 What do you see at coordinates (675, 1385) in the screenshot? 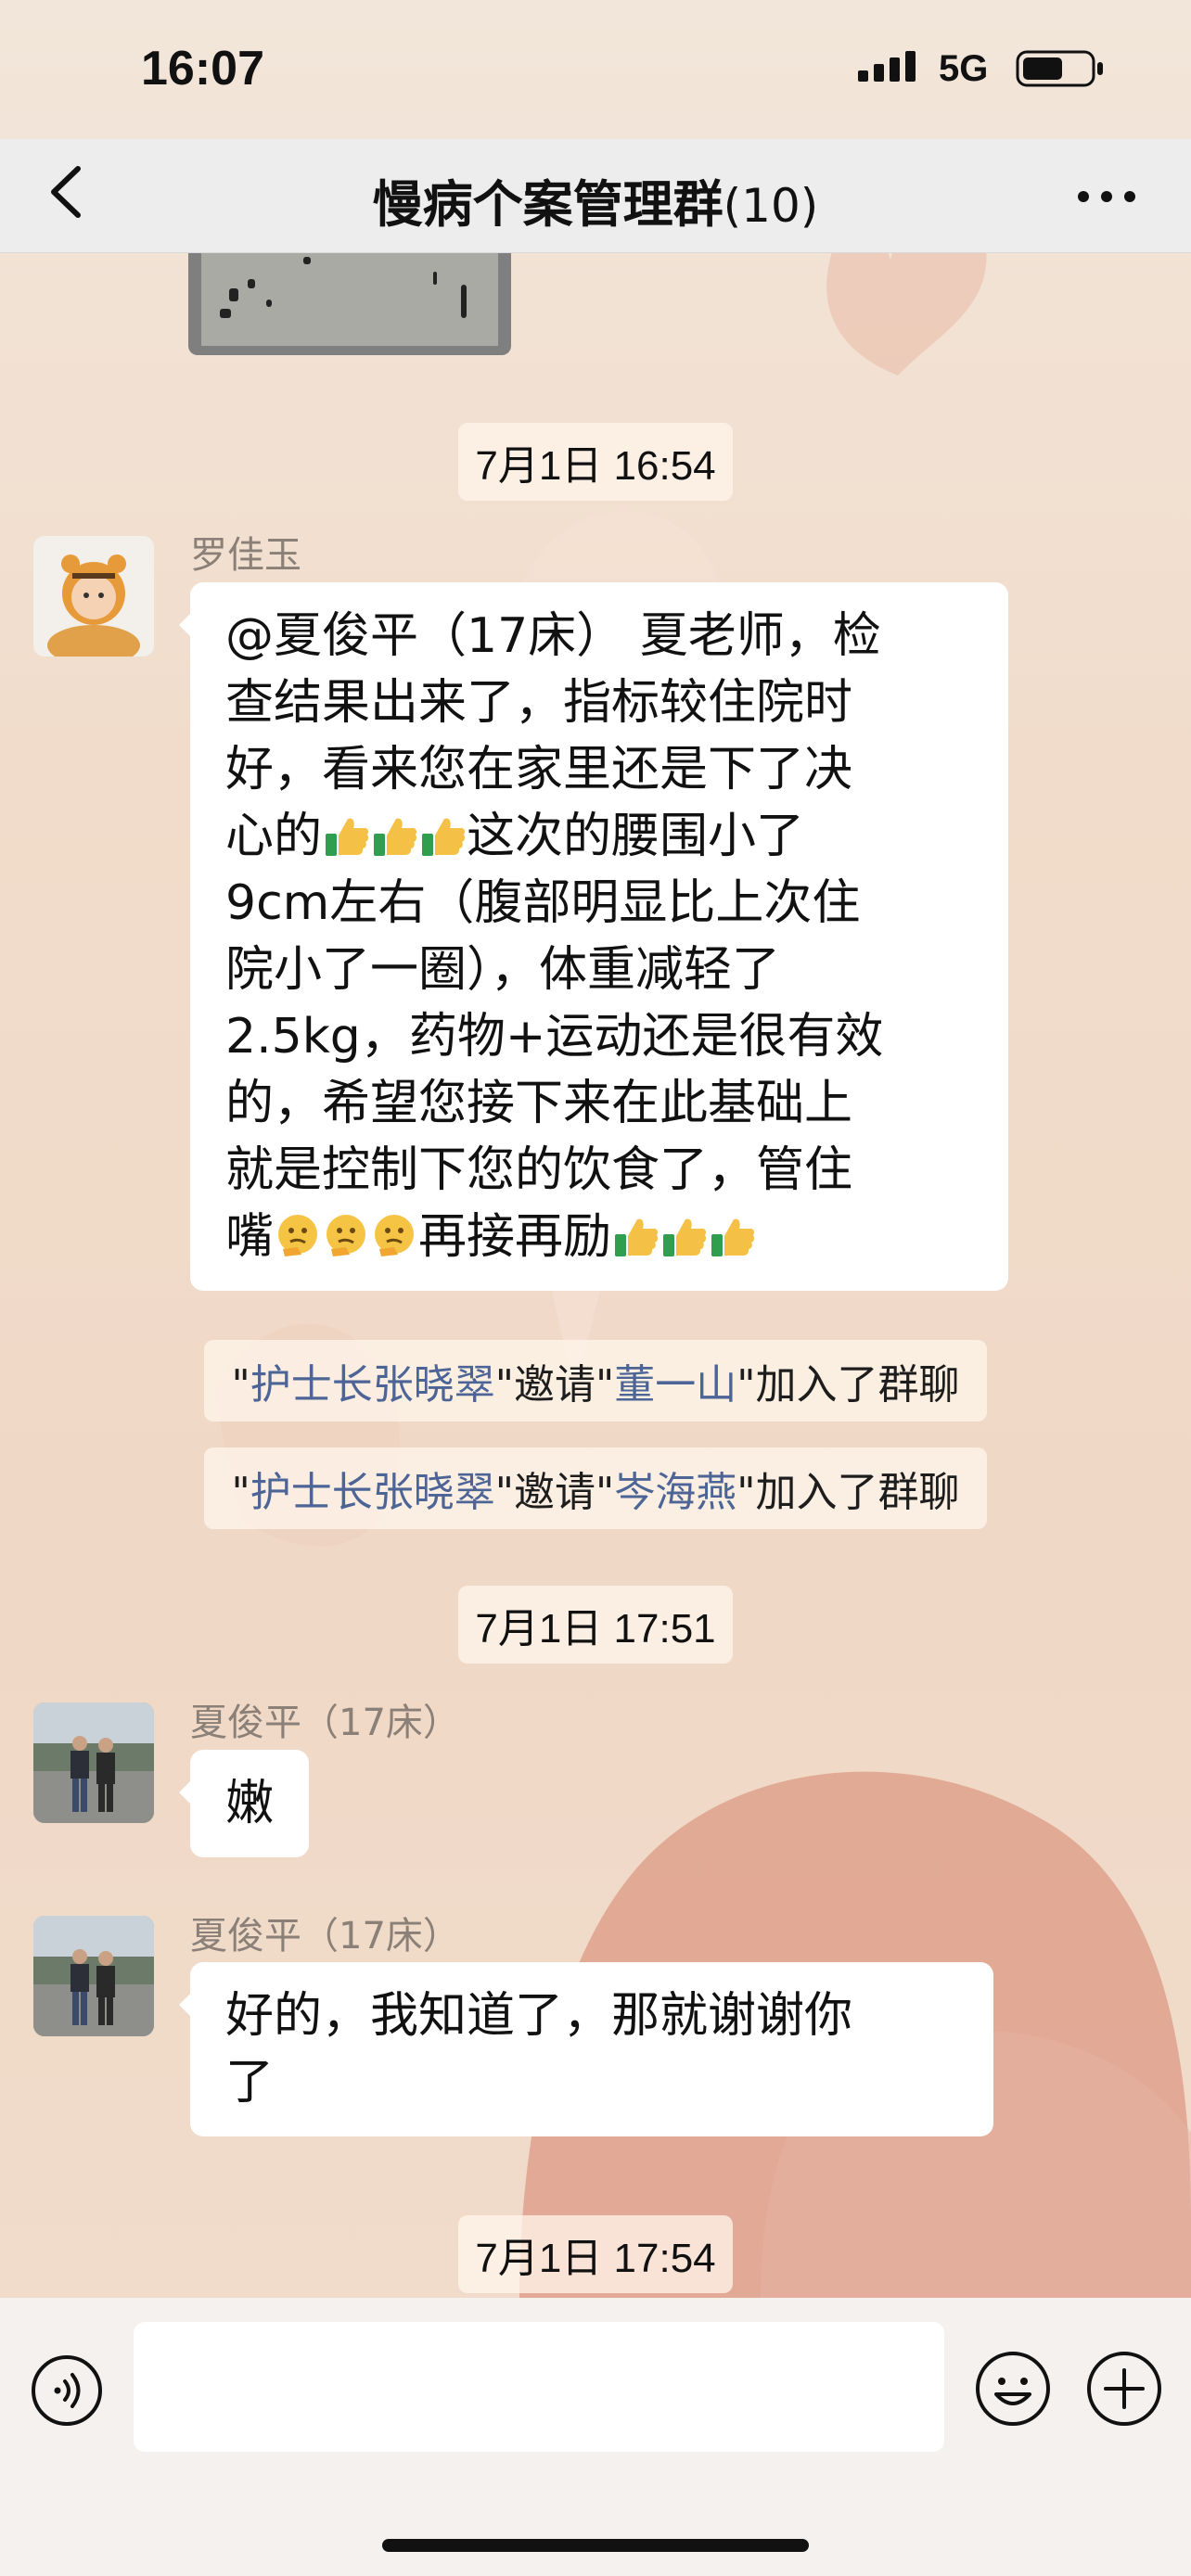
I see `invitee-name: 董一山` at bounding box center [675, 1385].